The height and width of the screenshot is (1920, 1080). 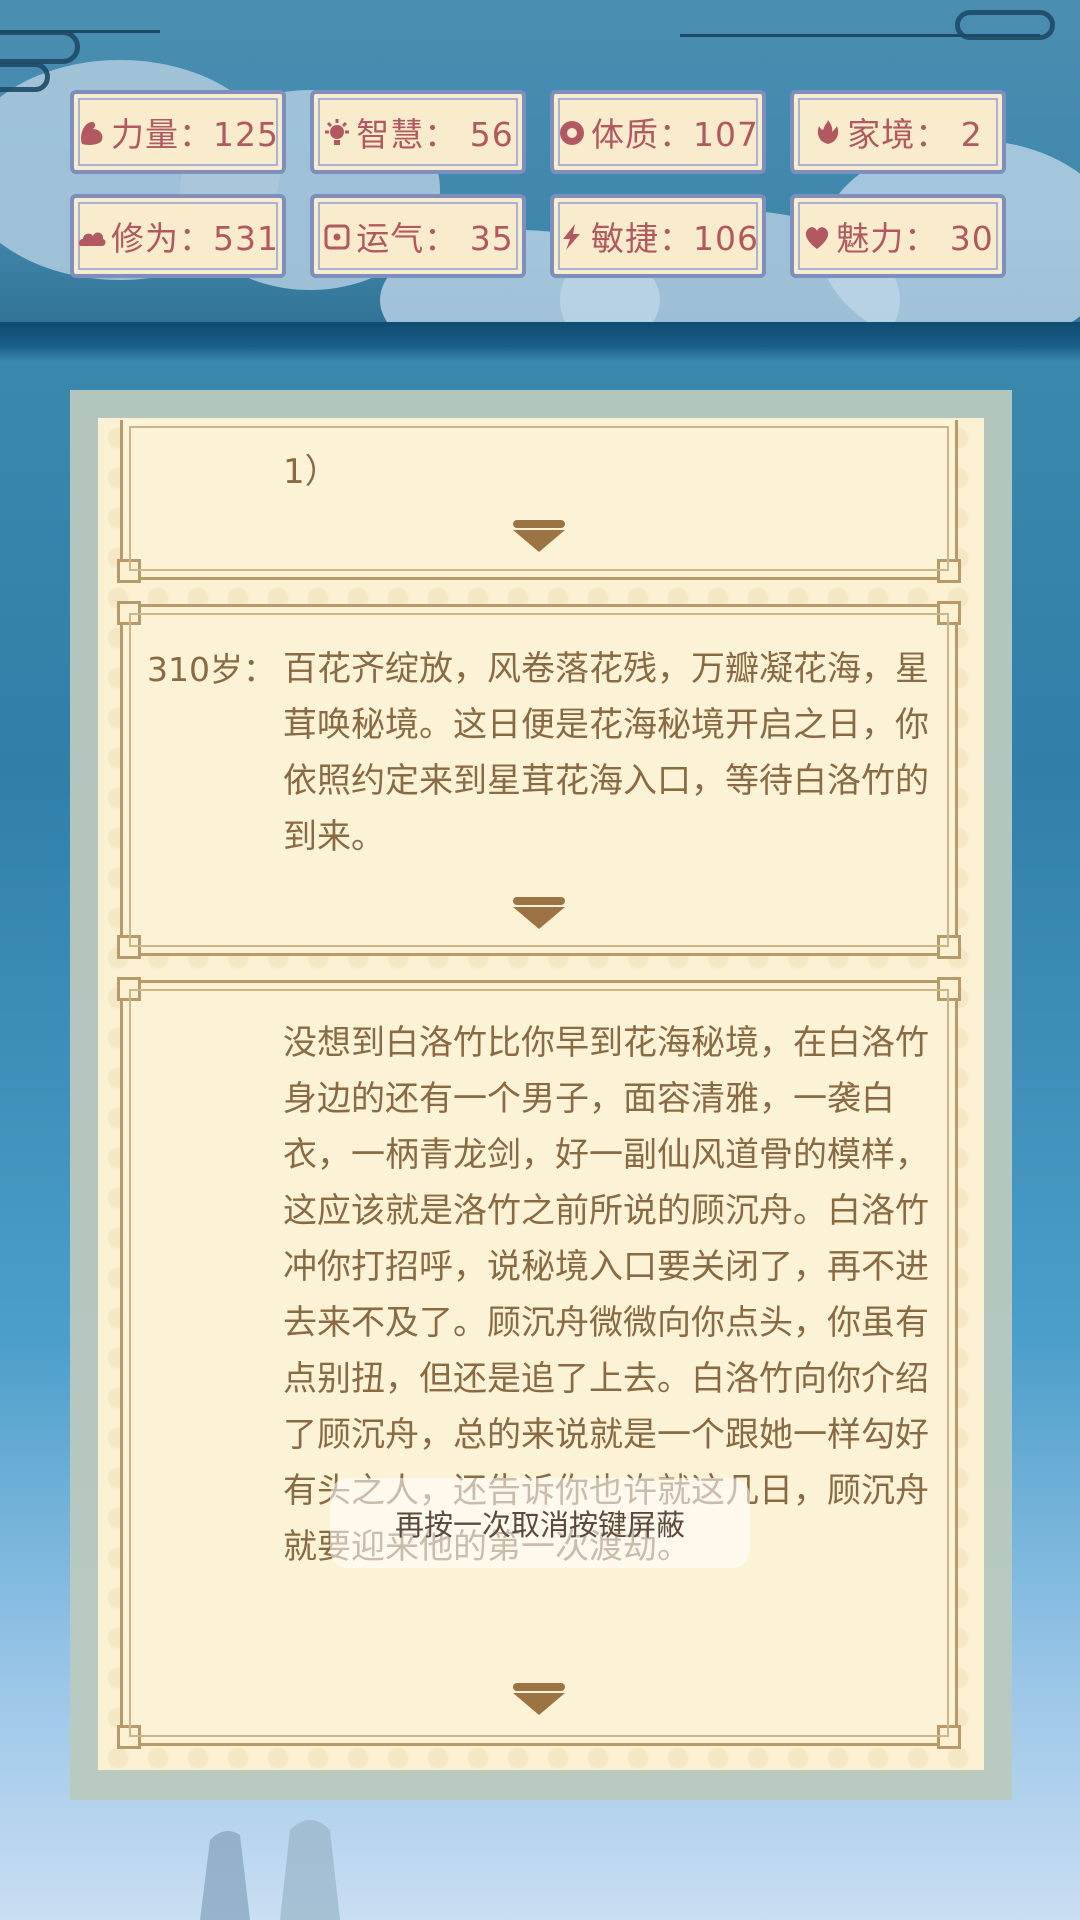 I want to click on cultivation-icon, so click(x=92, y=236).